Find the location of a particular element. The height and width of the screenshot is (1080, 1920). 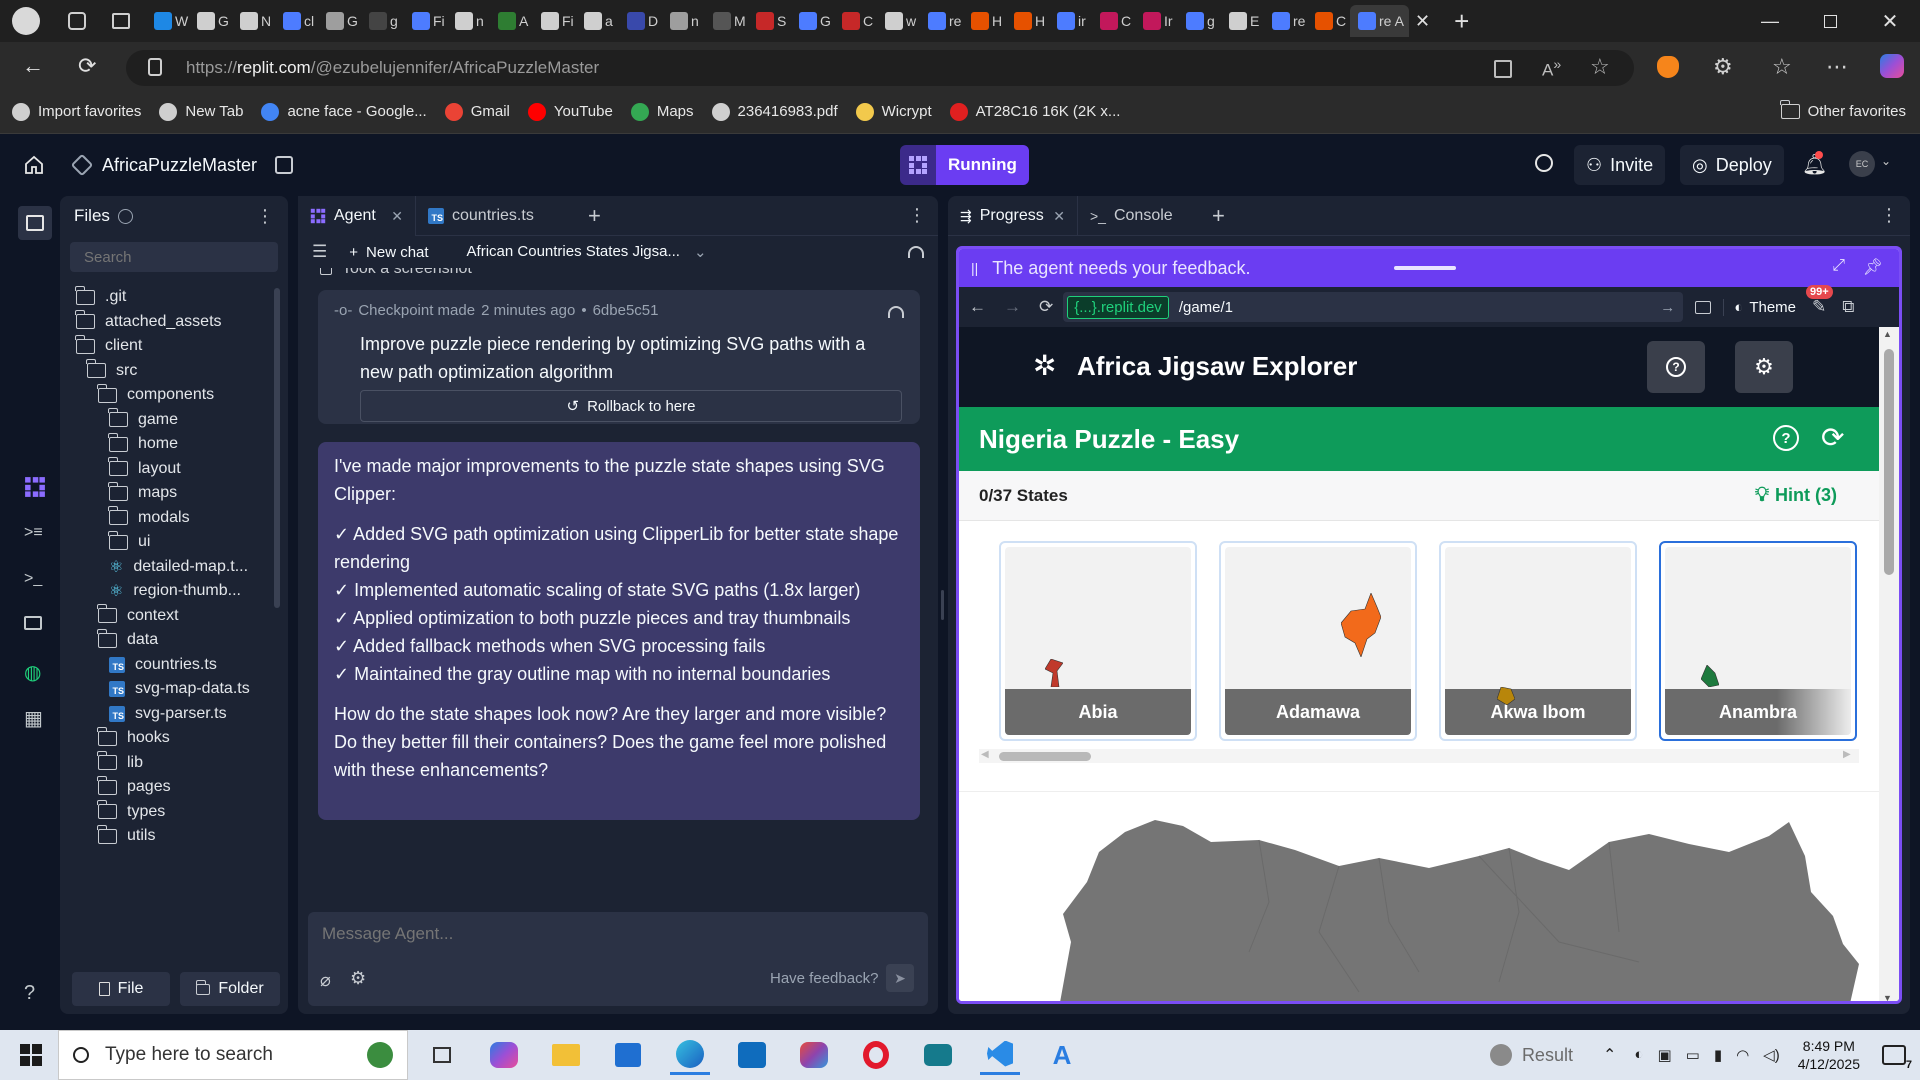

browser-tab: g is located at coordinates (382, 21).